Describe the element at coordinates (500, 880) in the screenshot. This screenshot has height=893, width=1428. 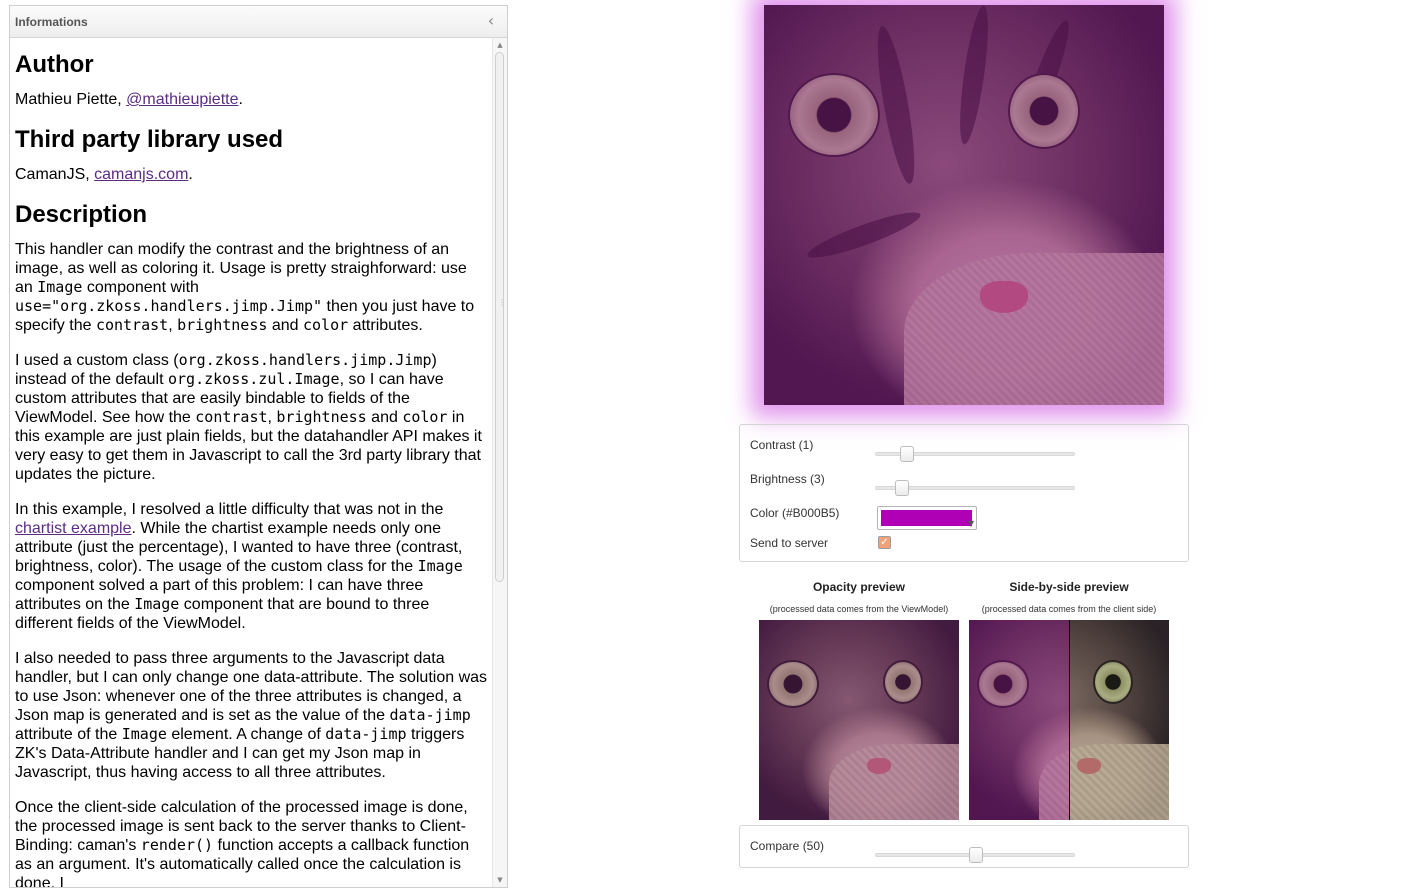
I see `scroll-down-icon: ▼` at that location.